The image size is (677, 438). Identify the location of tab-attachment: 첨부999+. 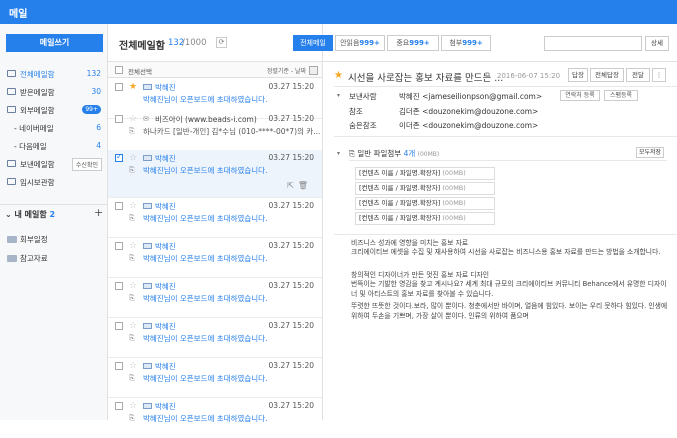
(466, 43).